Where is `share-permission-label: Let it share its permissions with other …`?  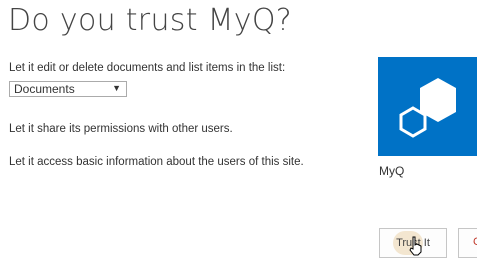
share-permission-label: Let it share its permissions with other … is located at coordinates (121, 129).